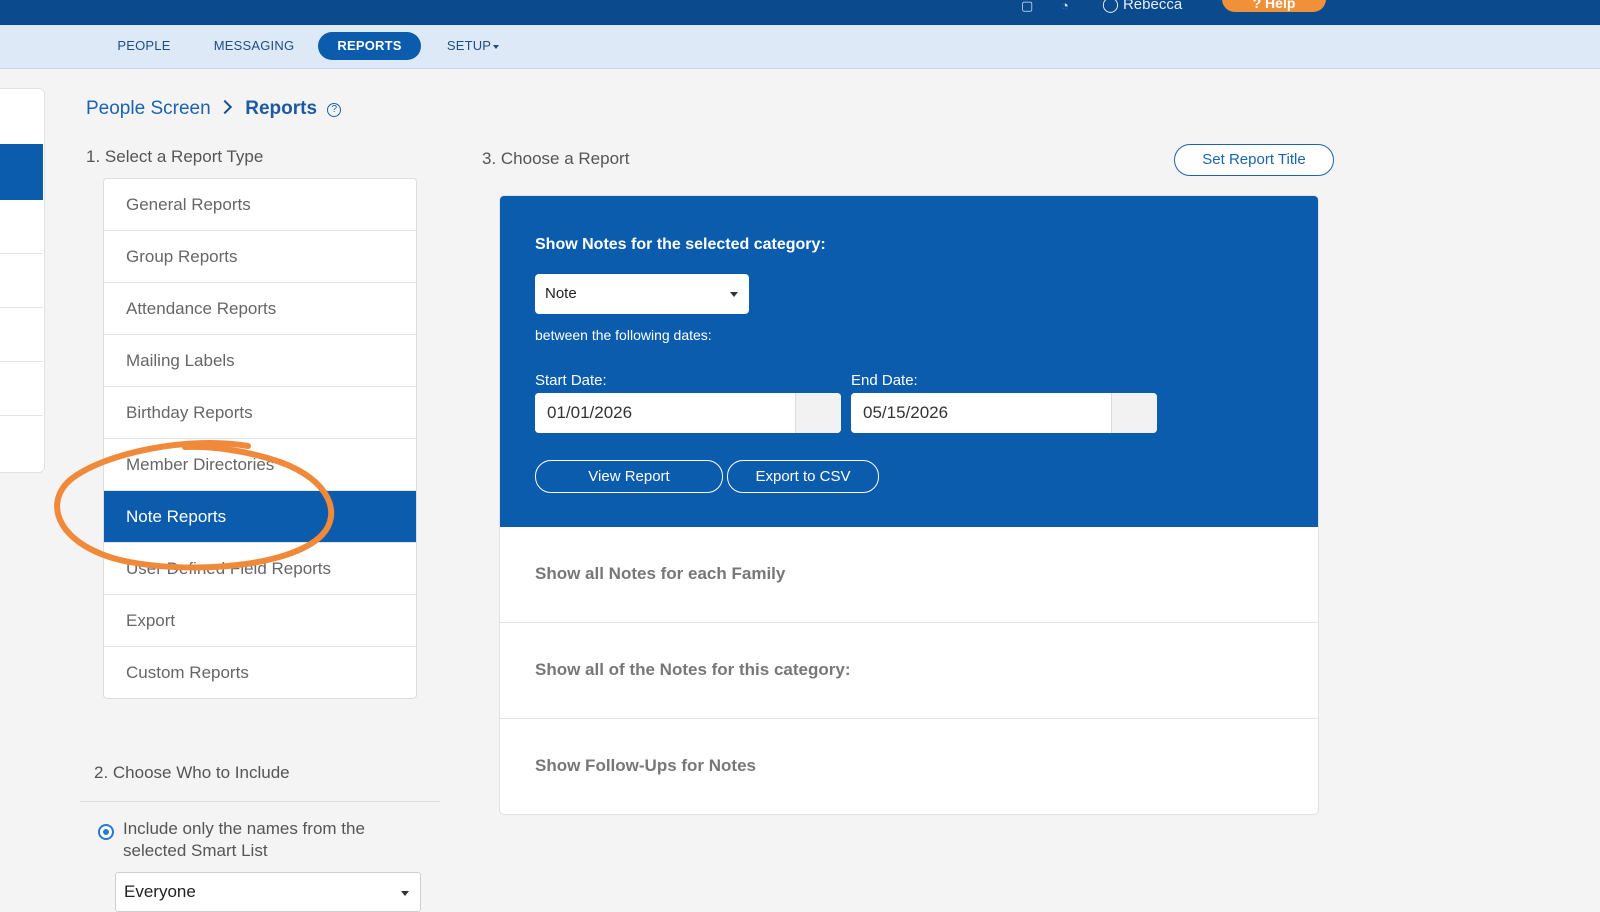  What do you see at coordinates (909, 575) in the screenshot?
I see `report-option: Show all Notes for each Family` at bounding box center [909, 575].